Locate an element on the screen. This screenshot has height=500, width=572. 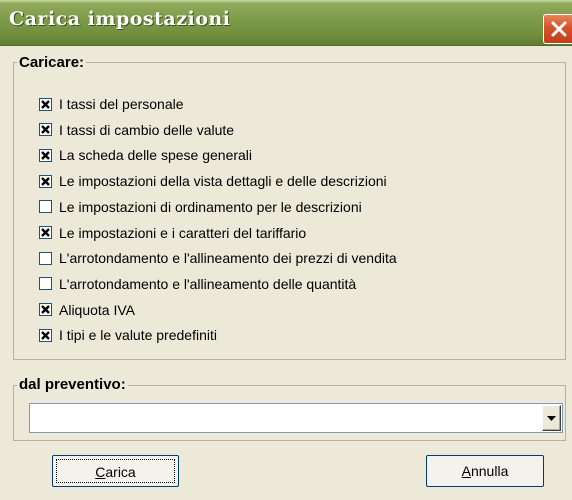
source-group-label: dal preventivo: is located at coordinates (72, 384).